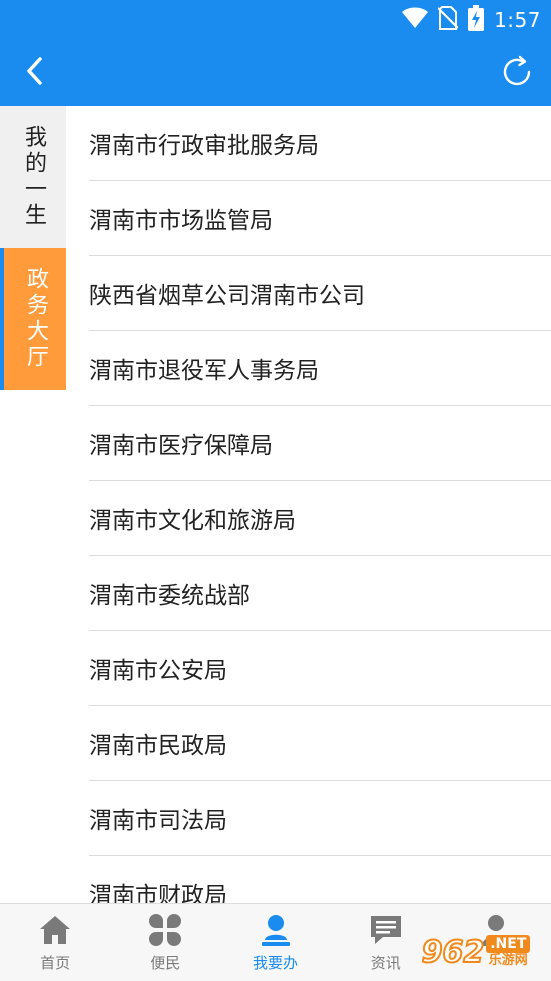 The image size is (551, 981). Describe the element at coordinates (227, 296) in the screenshot. I see `list-item-label: 陕西省烟草公司渭南市公司` at that location.